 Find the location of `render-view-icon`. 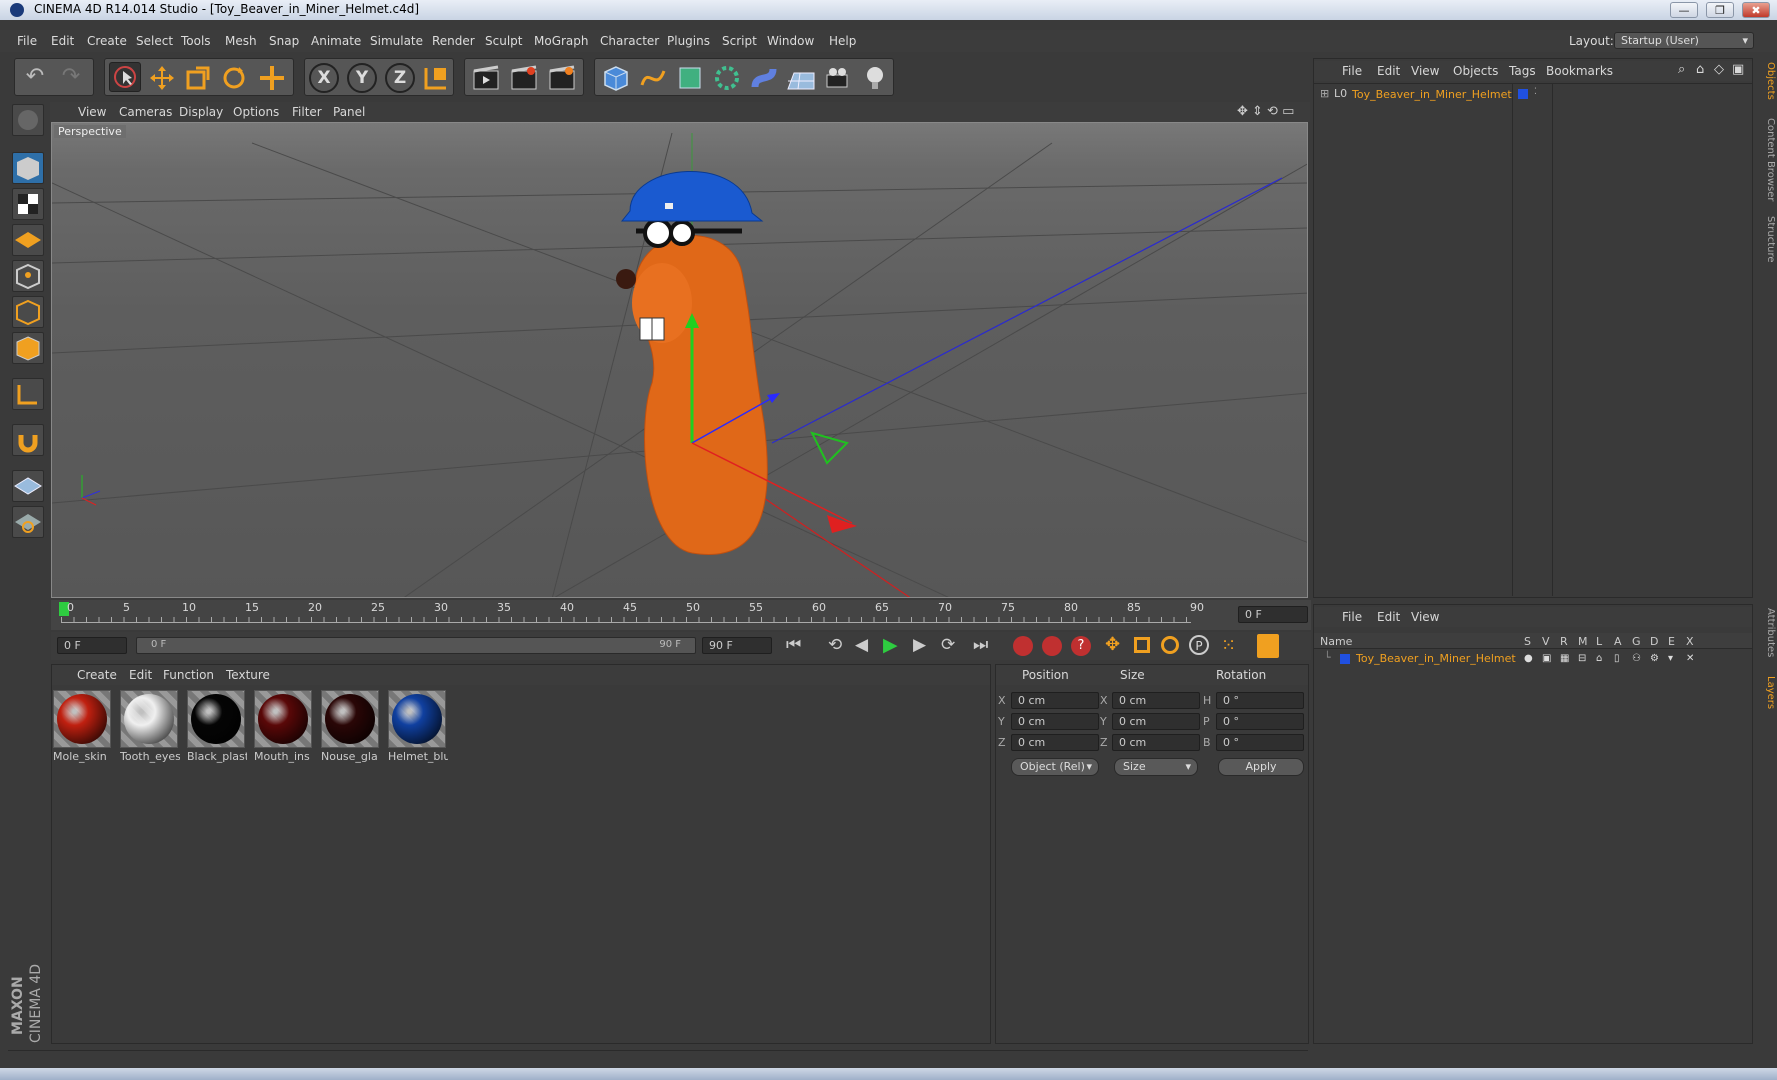

render-view-icon is located at coordinates (486, 78).